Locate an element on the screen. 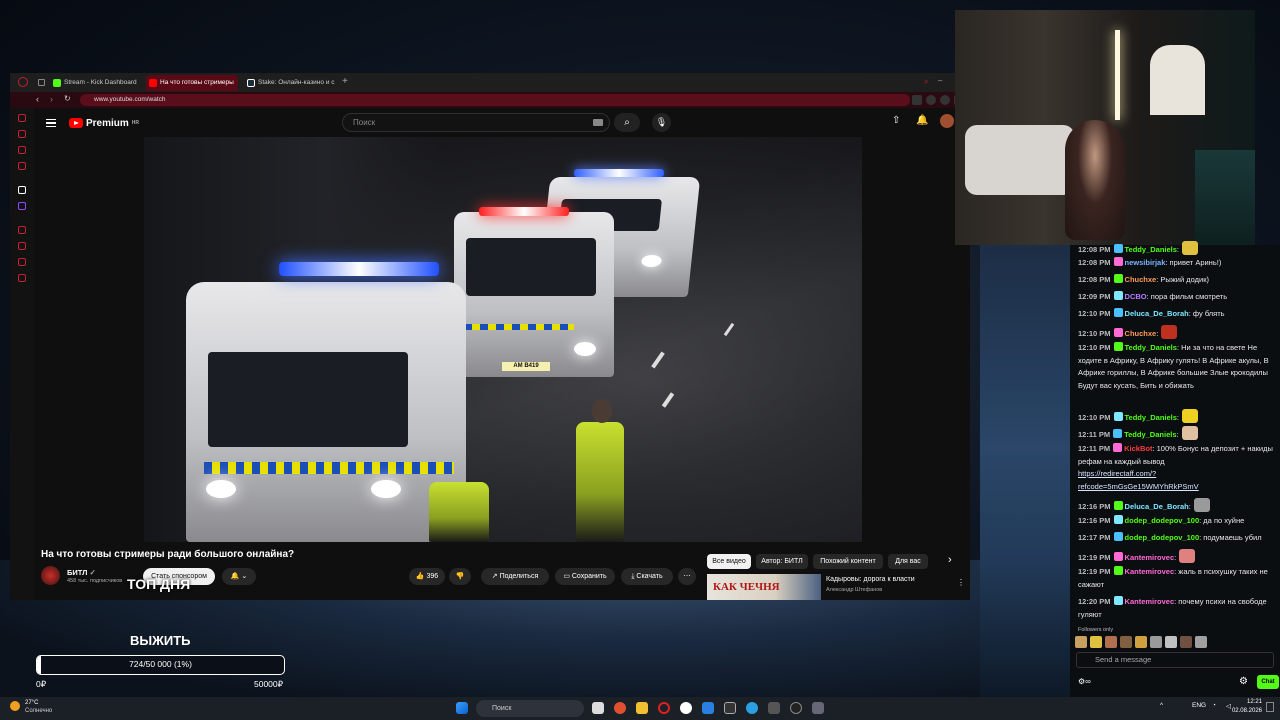 The width and height of the screenshot is (1280, 720). taskbar-search: Поиск is located at coordinates (530, 708).